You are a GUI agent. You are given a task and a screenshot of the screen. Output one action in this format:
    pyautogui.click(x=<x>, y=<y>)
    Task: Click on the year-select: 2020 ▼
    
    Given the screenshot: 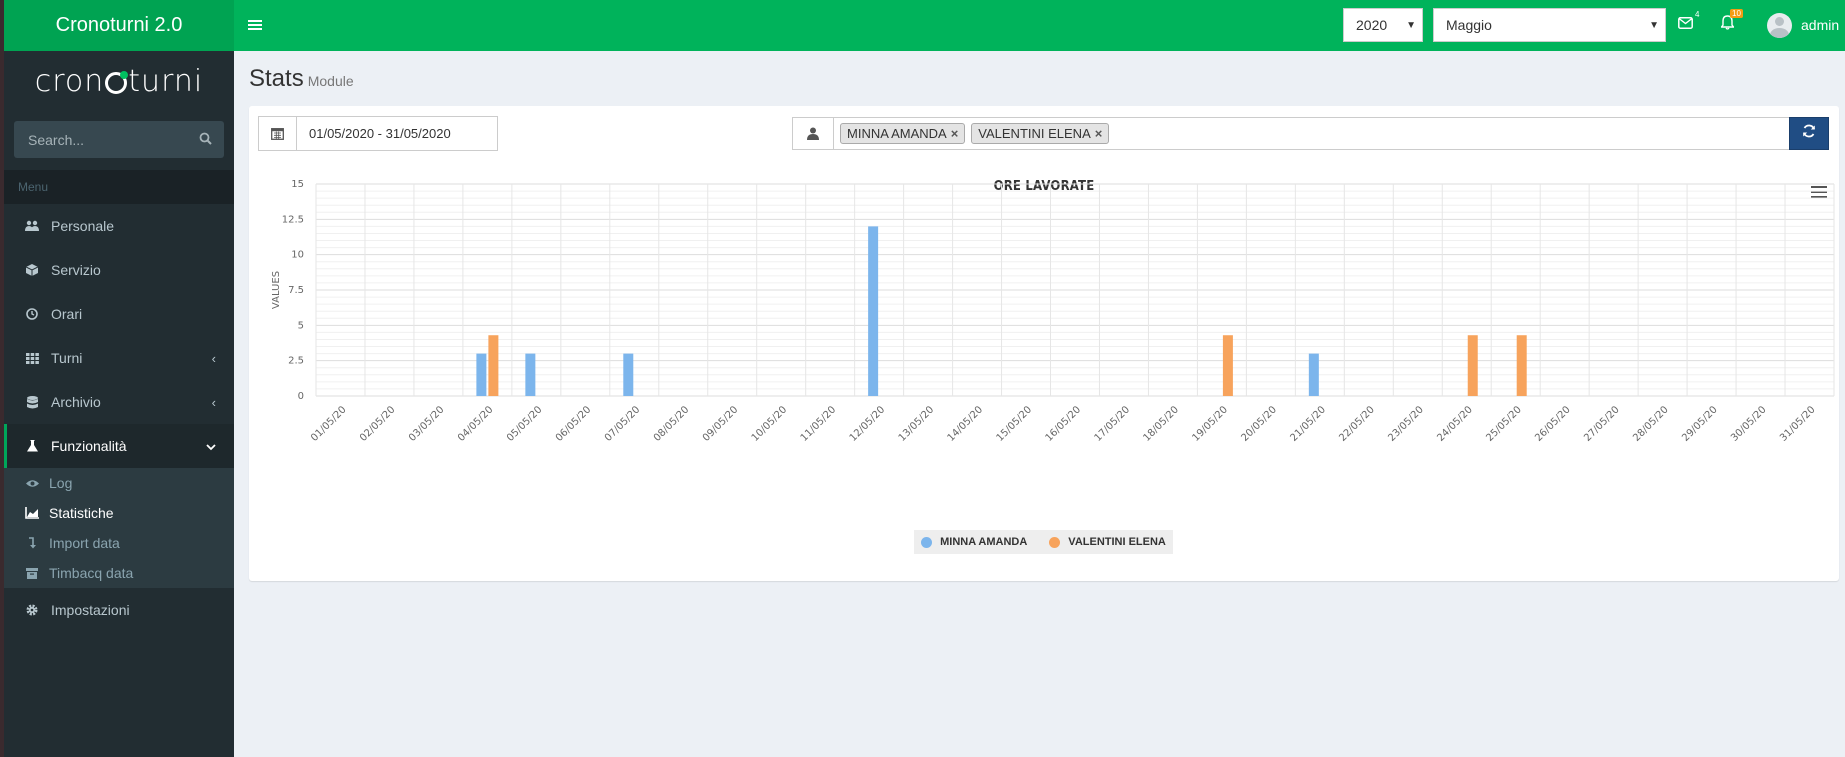 What is the action you would take?
    pyautogui.click(x=1383, y=25)
    